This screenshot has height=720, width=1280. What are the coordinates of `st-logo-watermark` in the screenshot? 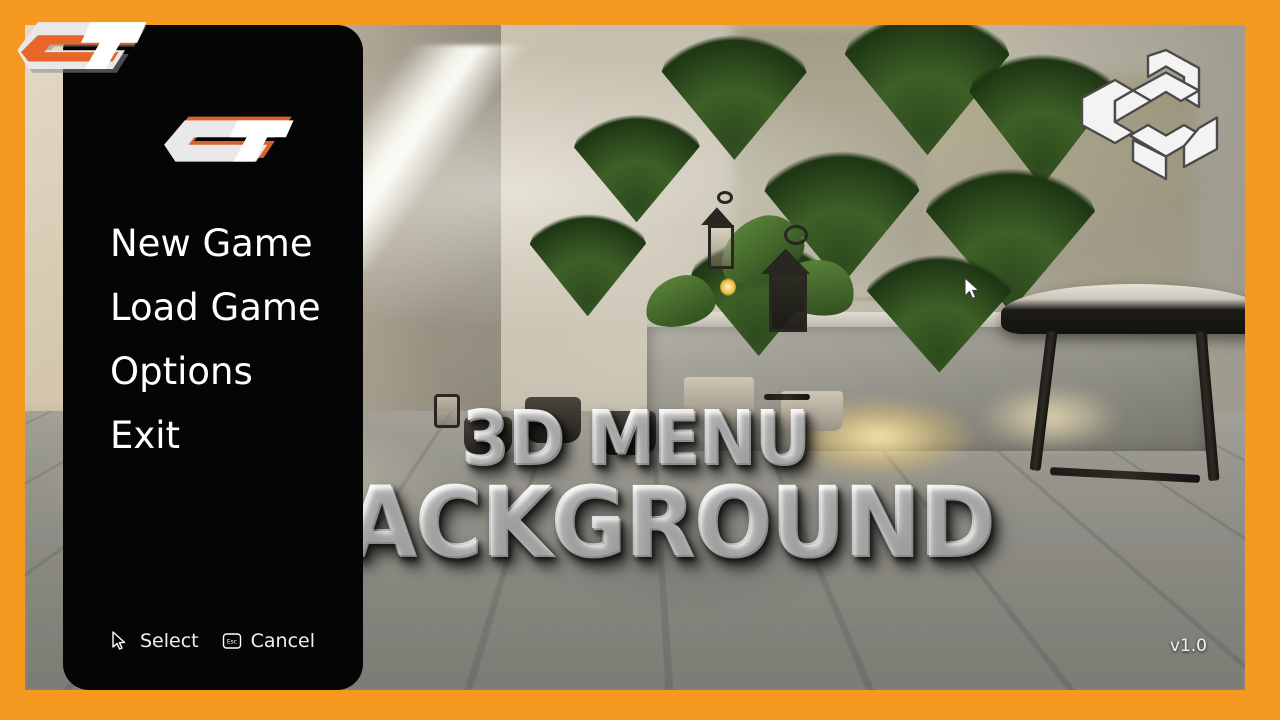 It's located at (82, 47).